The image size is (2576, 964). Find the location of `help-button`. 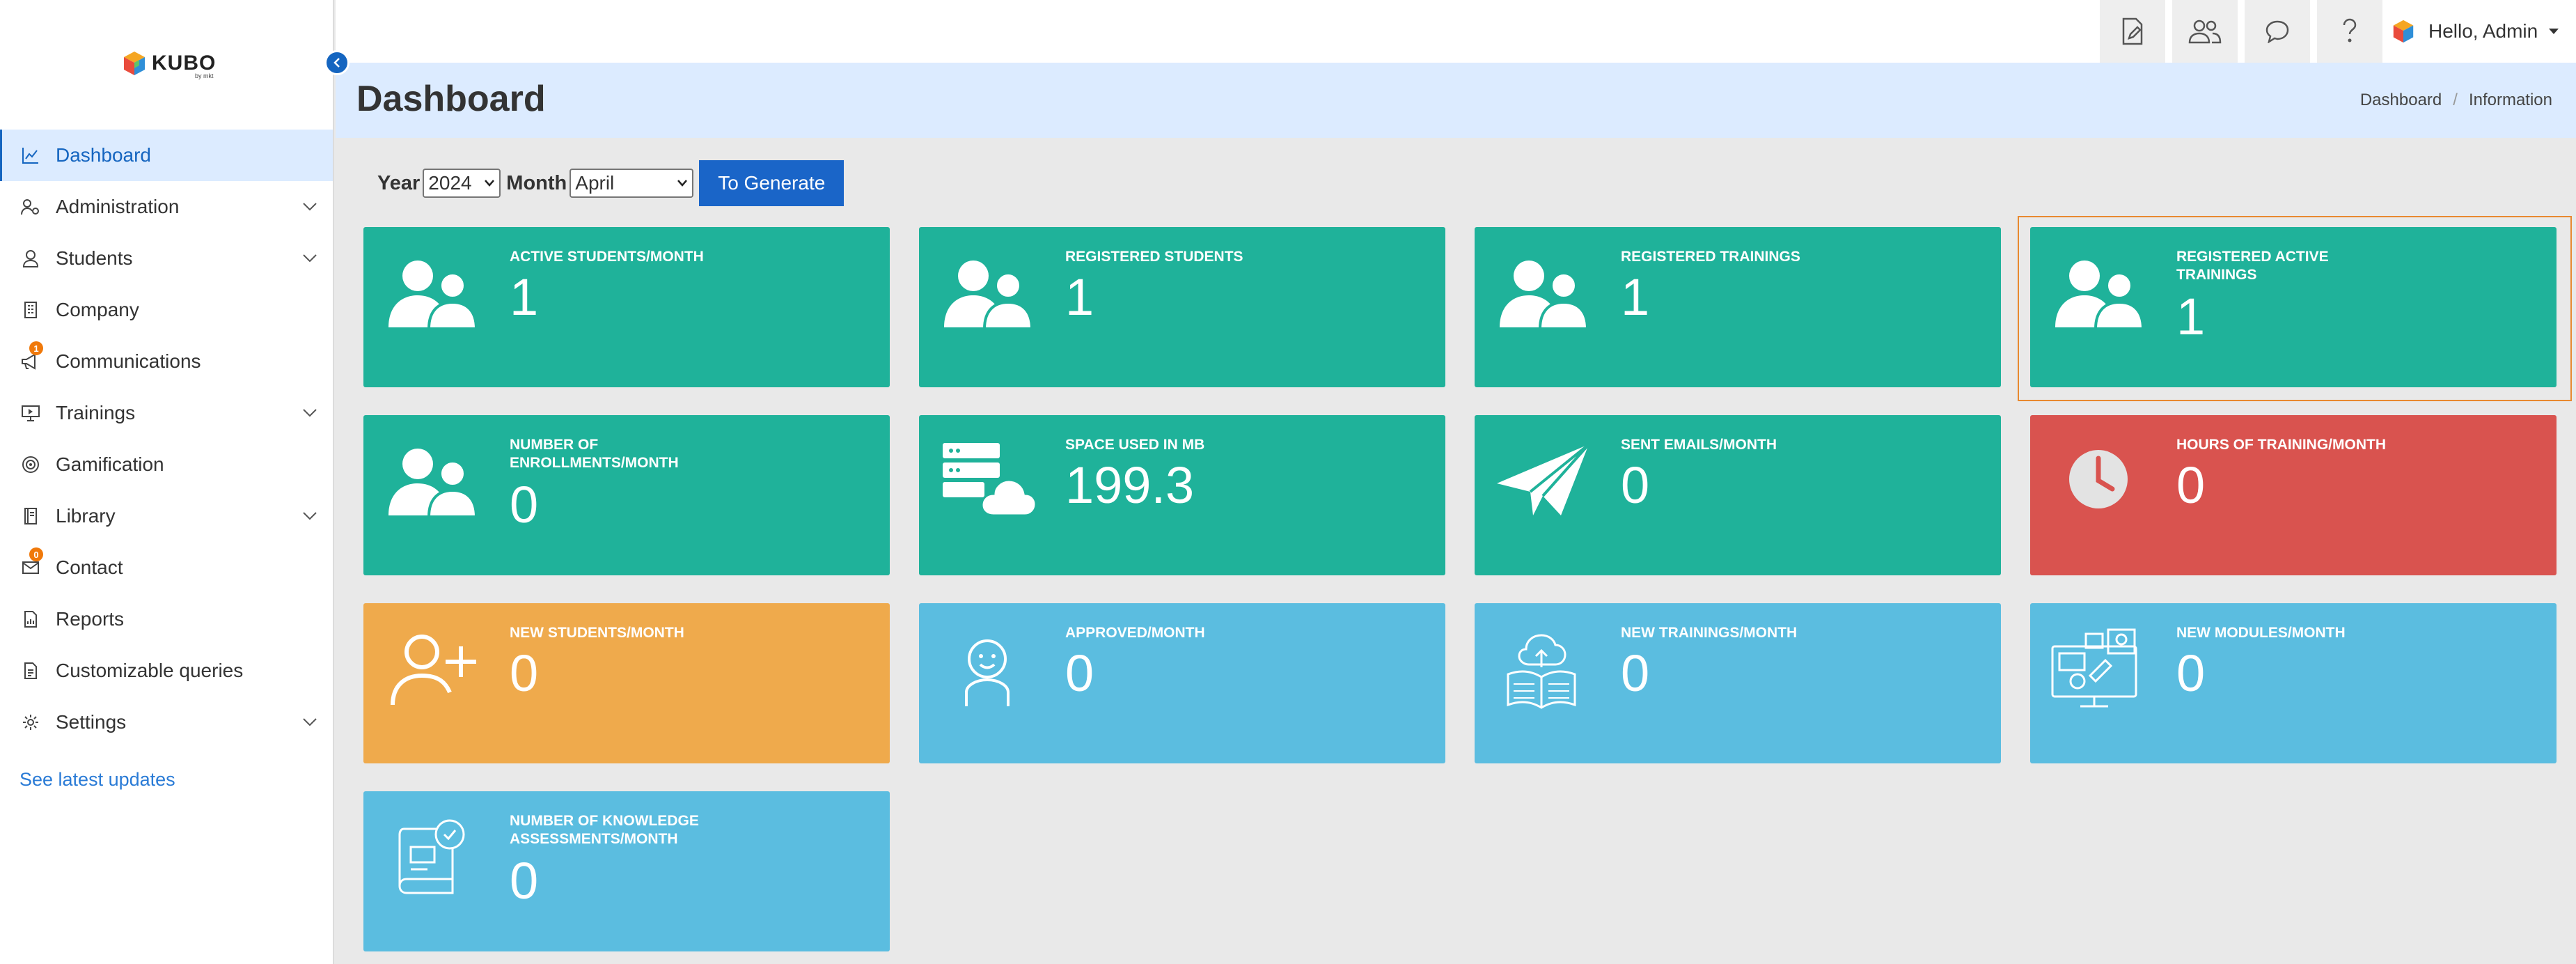

help-button is located at coordinates (2349, 31).